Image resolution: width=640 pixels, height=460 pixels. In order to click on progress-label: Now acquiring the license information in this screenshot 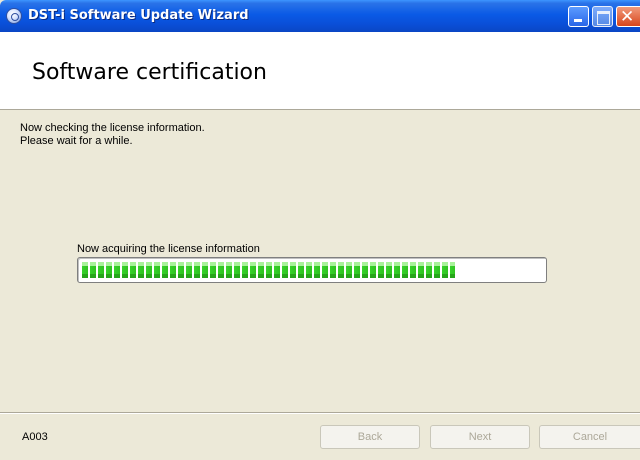, I will do `click(168, 249)`.